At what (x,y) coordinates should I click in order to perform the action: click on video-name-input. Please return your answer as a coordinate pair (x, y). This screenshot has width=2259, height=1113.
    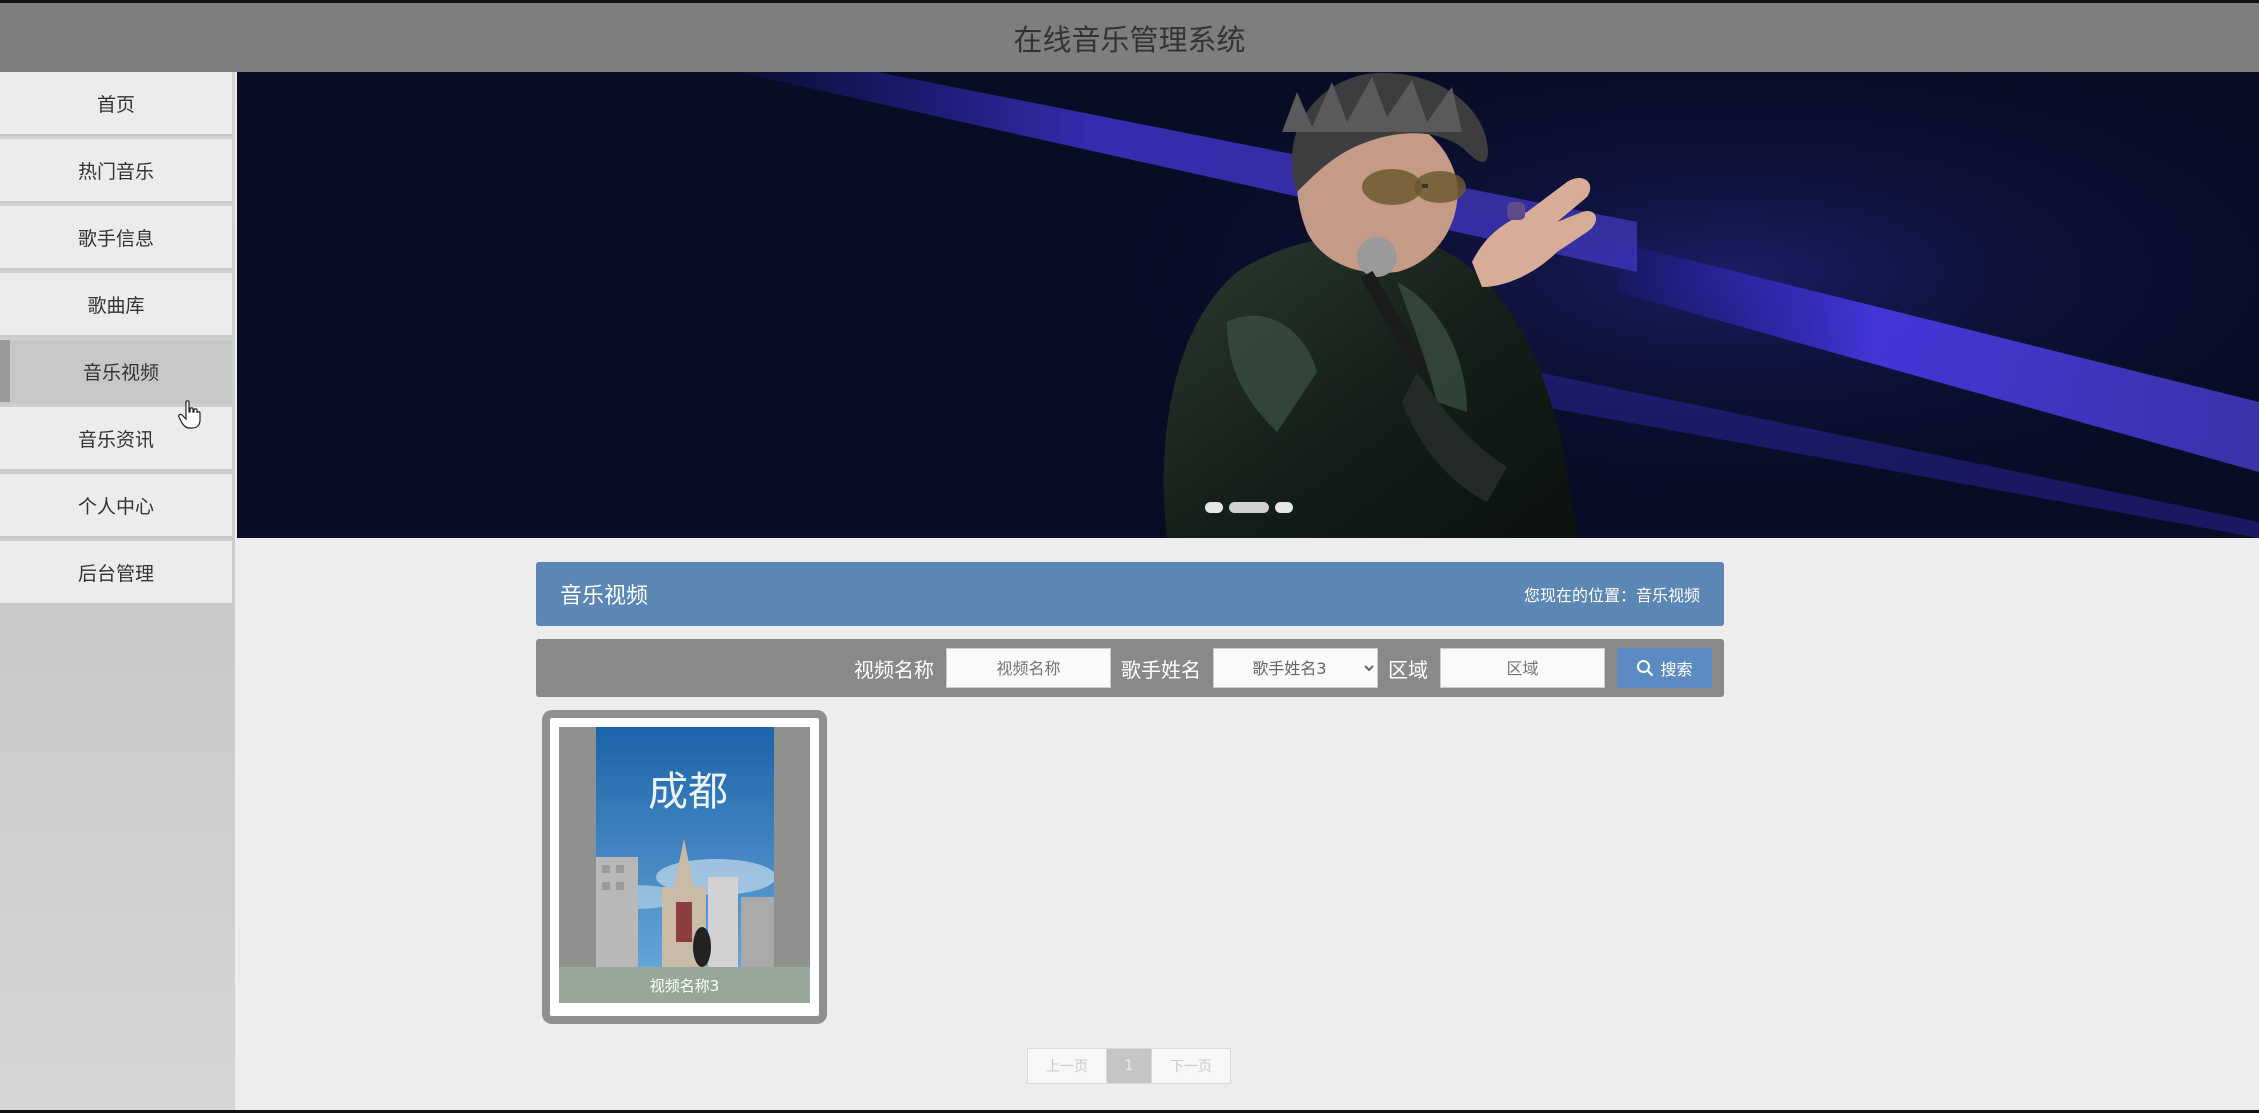
    Looking at the image, I should click on (1028, 668).